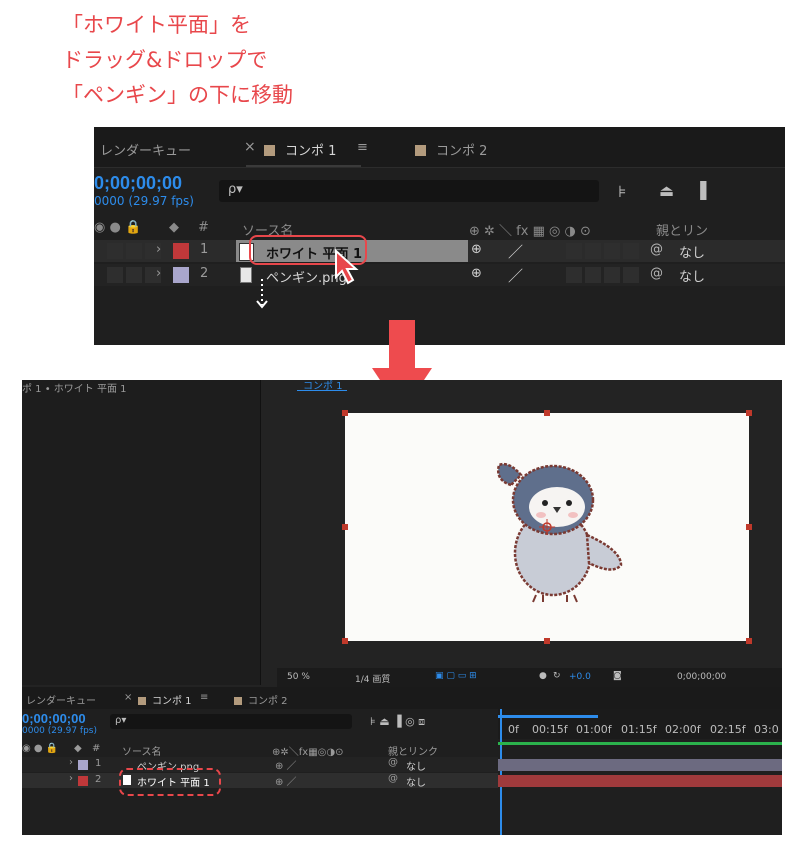 The image size is (800, 855). I want to click on viewer-timecode: 0;00;00;00, so click(701, 677).